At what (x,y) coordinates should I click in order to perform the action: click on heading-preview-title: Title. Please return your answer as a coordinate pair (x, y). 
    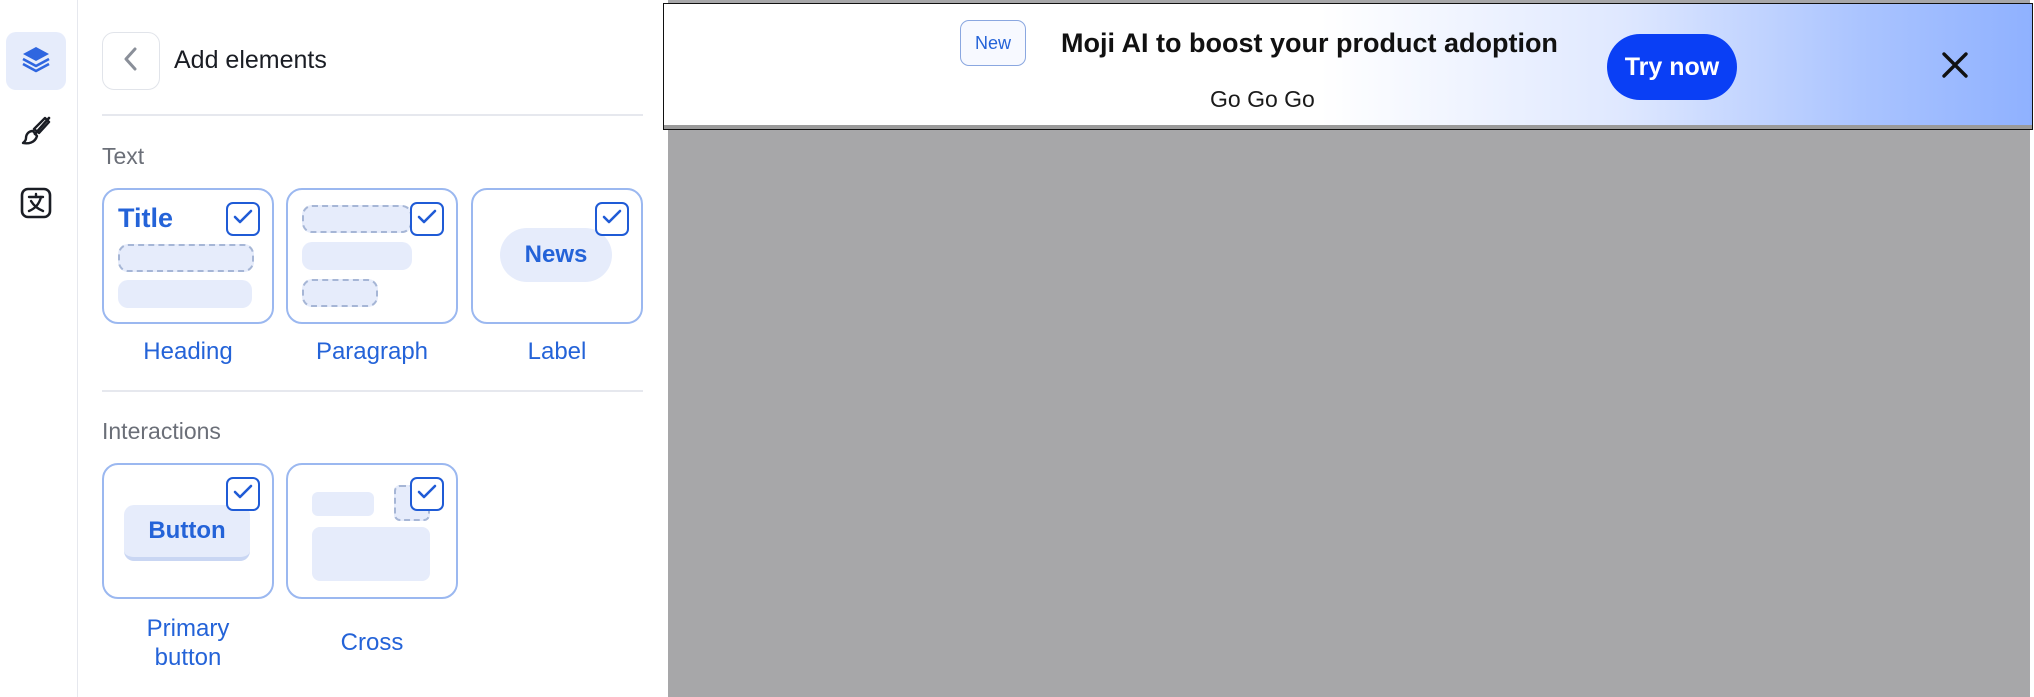
    Looking at the image, I should click on (146, 218).